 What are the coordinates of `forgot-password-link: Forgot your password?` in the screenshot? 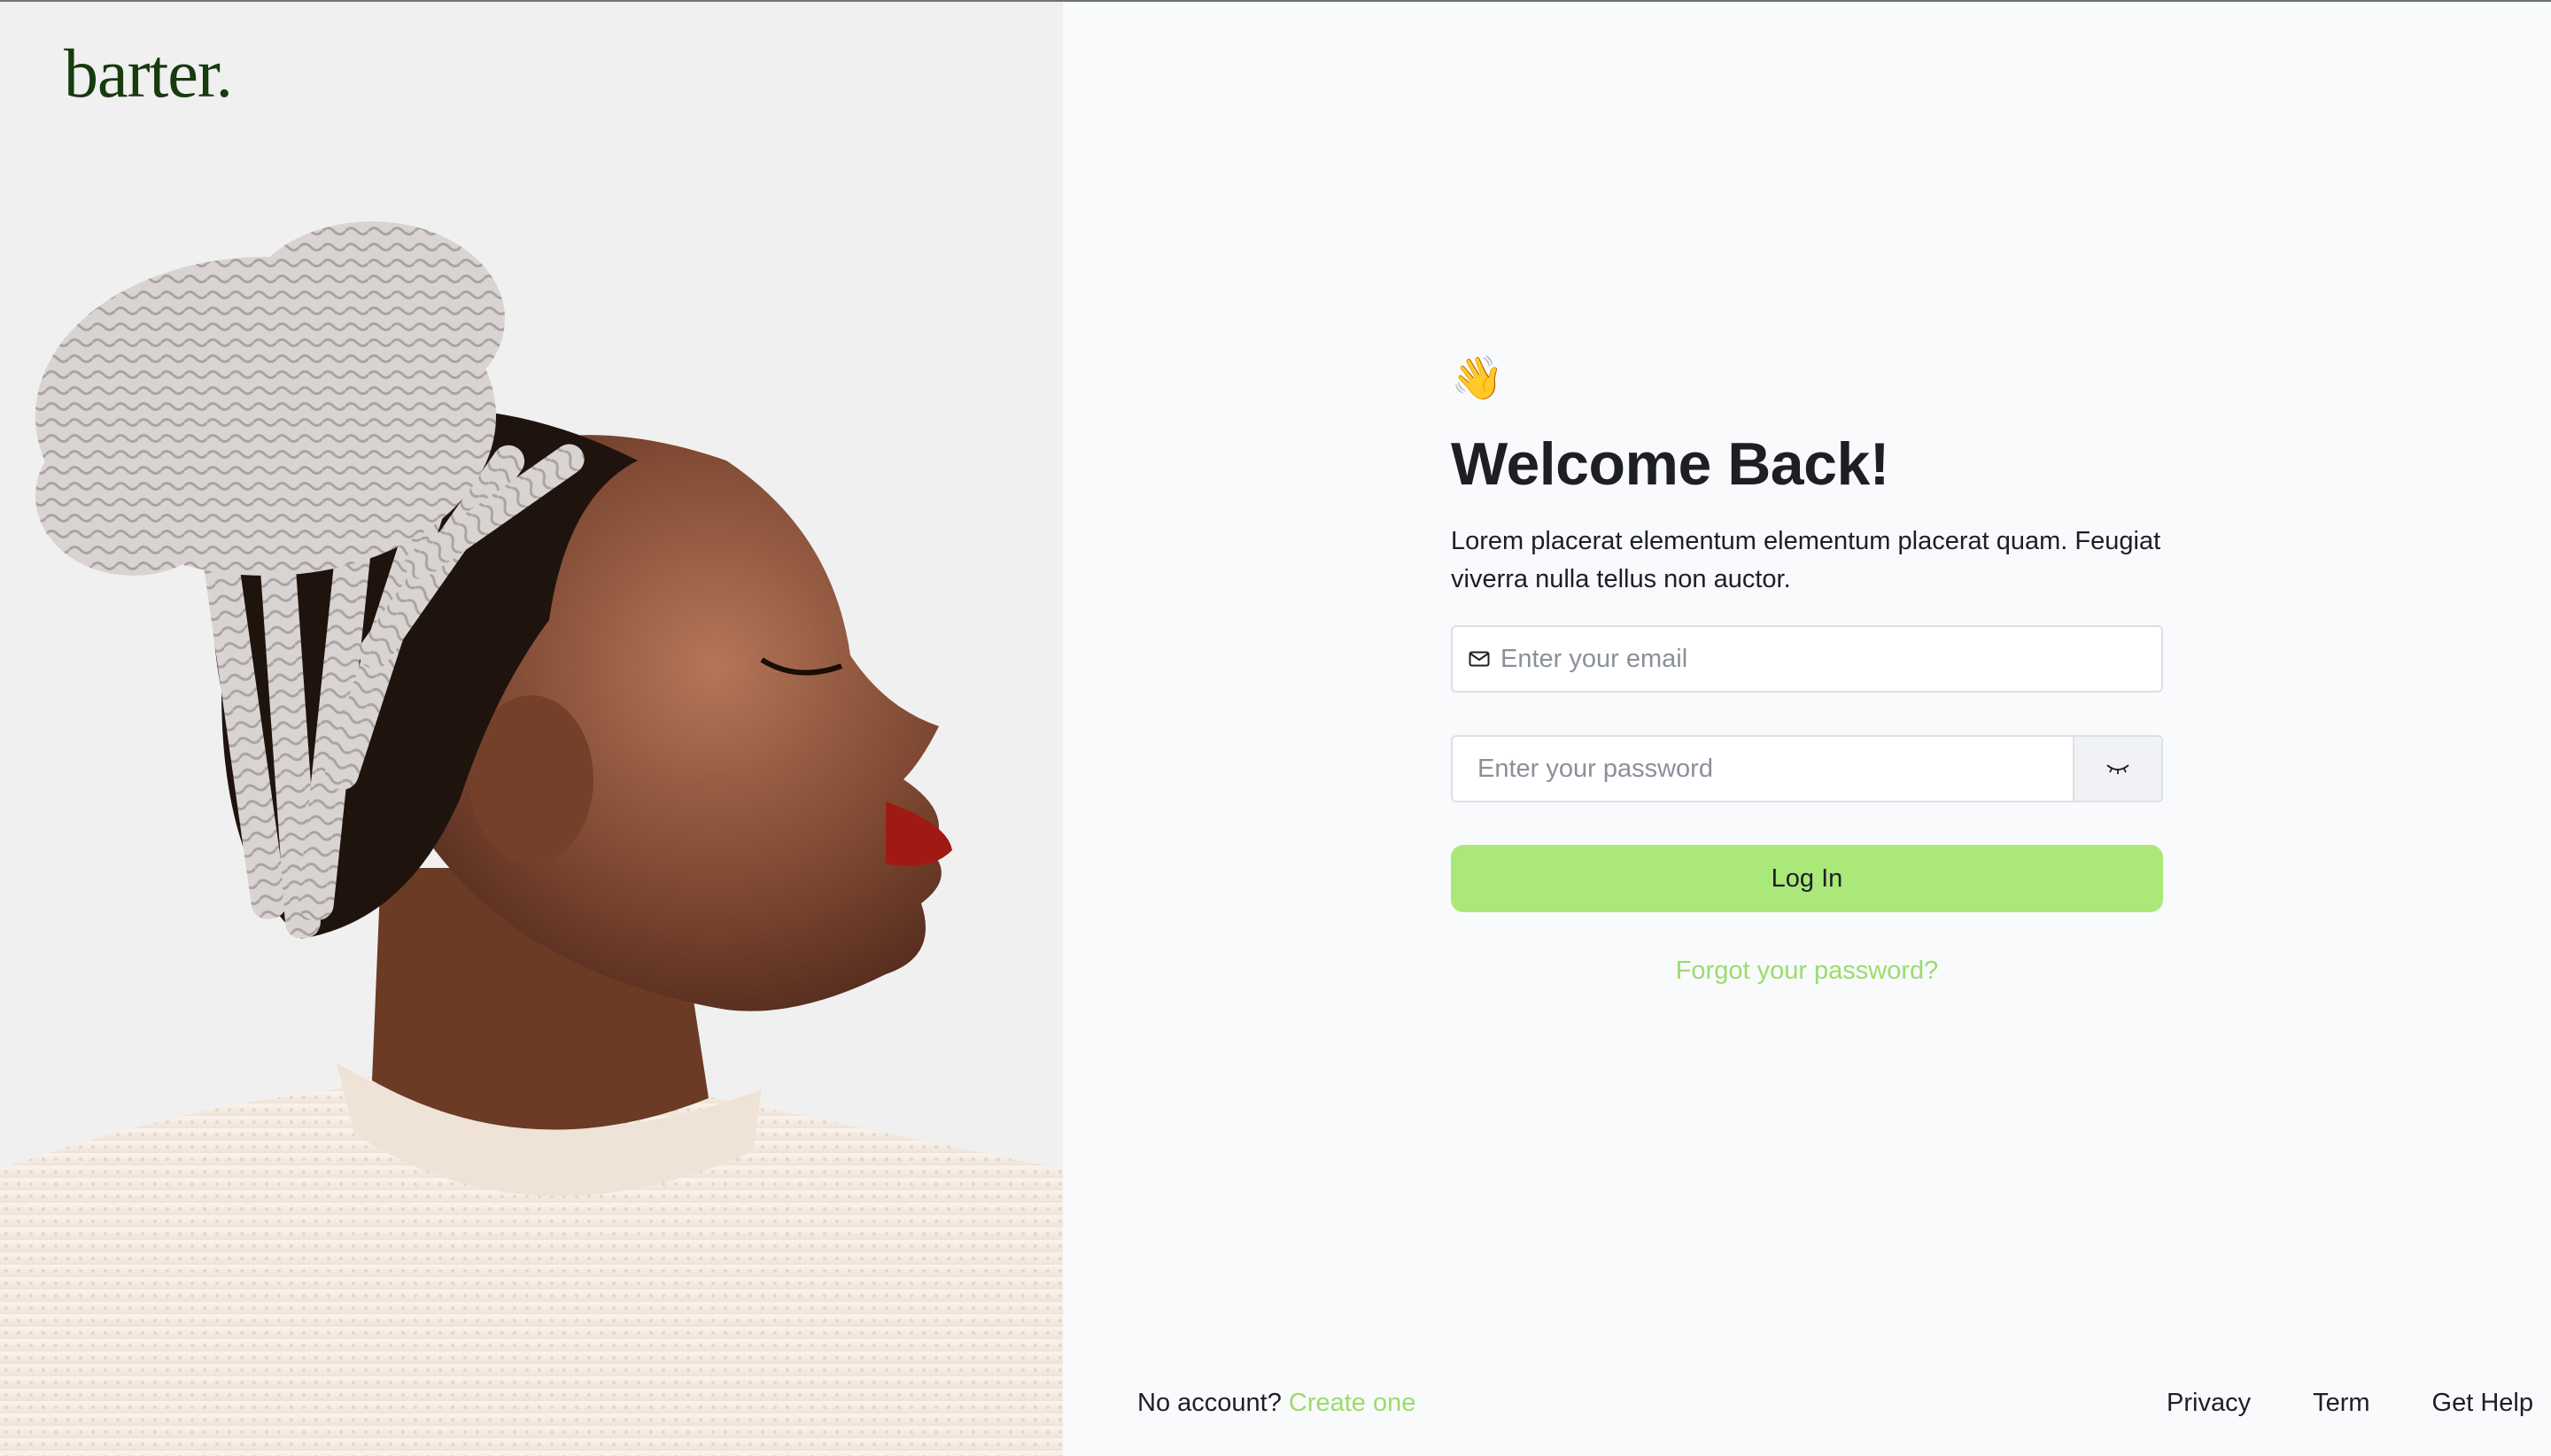 It's located at (1807, 971).